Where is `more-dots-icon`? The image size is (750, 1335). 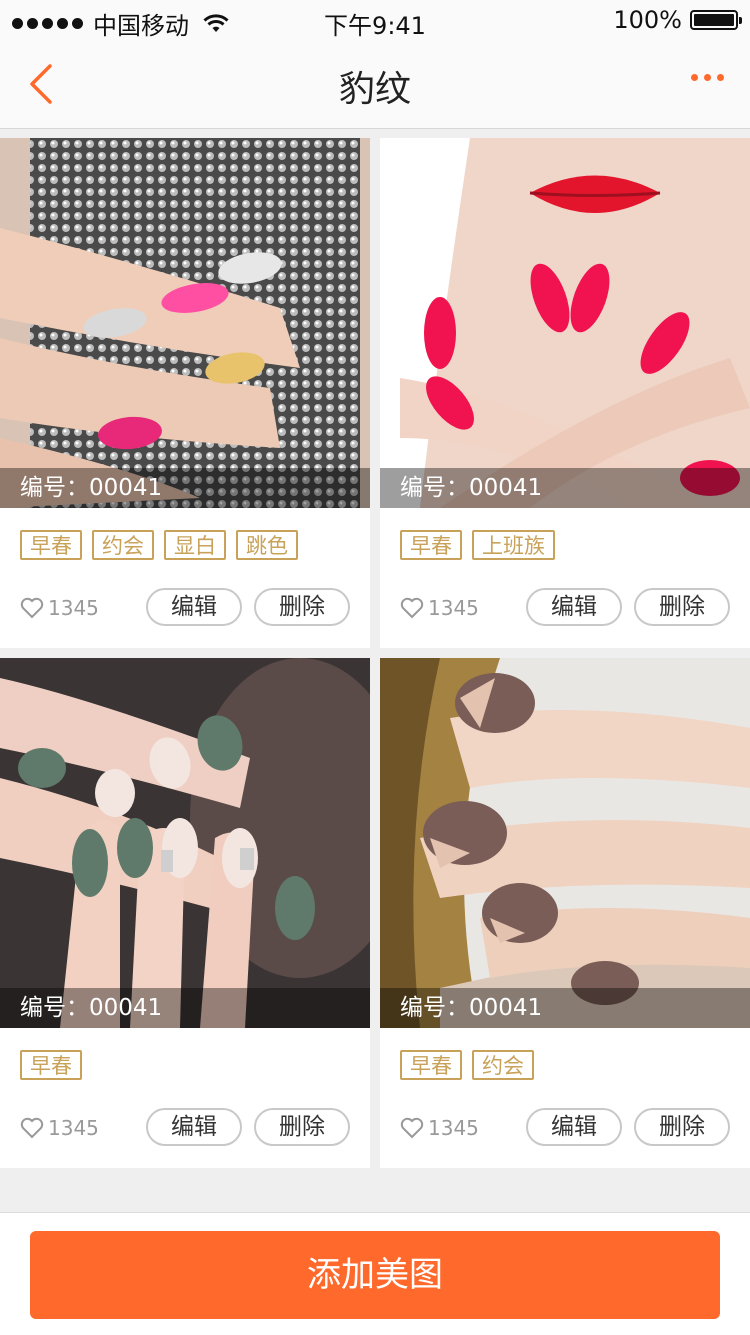 more-dots-icon is located at coordinates (707, 77).